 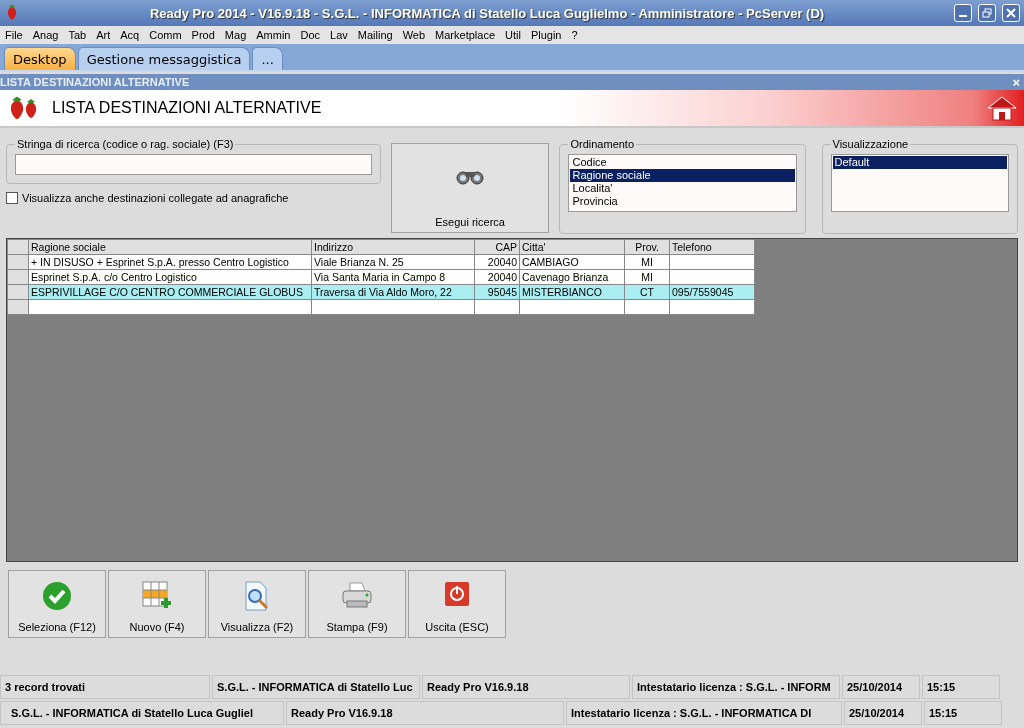 What do you see at coordinates (963, 16) in the screenshot?
I see `minimize-icon` at bounding box center [963, 16].